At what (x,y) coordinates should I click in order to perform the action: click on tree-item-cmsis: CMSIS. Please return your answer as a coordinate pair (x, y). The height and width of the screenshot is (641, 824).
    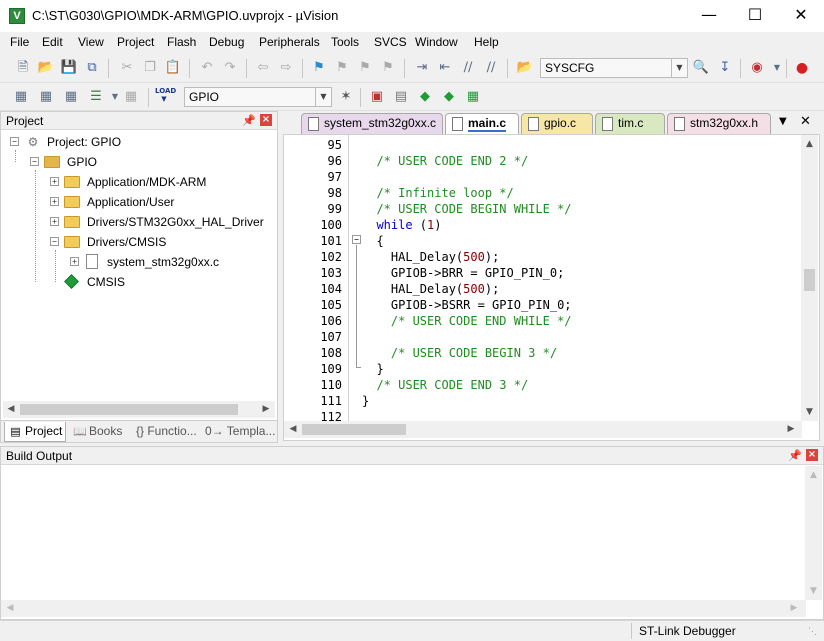
    Looking at the image, I should click on (159, 282).